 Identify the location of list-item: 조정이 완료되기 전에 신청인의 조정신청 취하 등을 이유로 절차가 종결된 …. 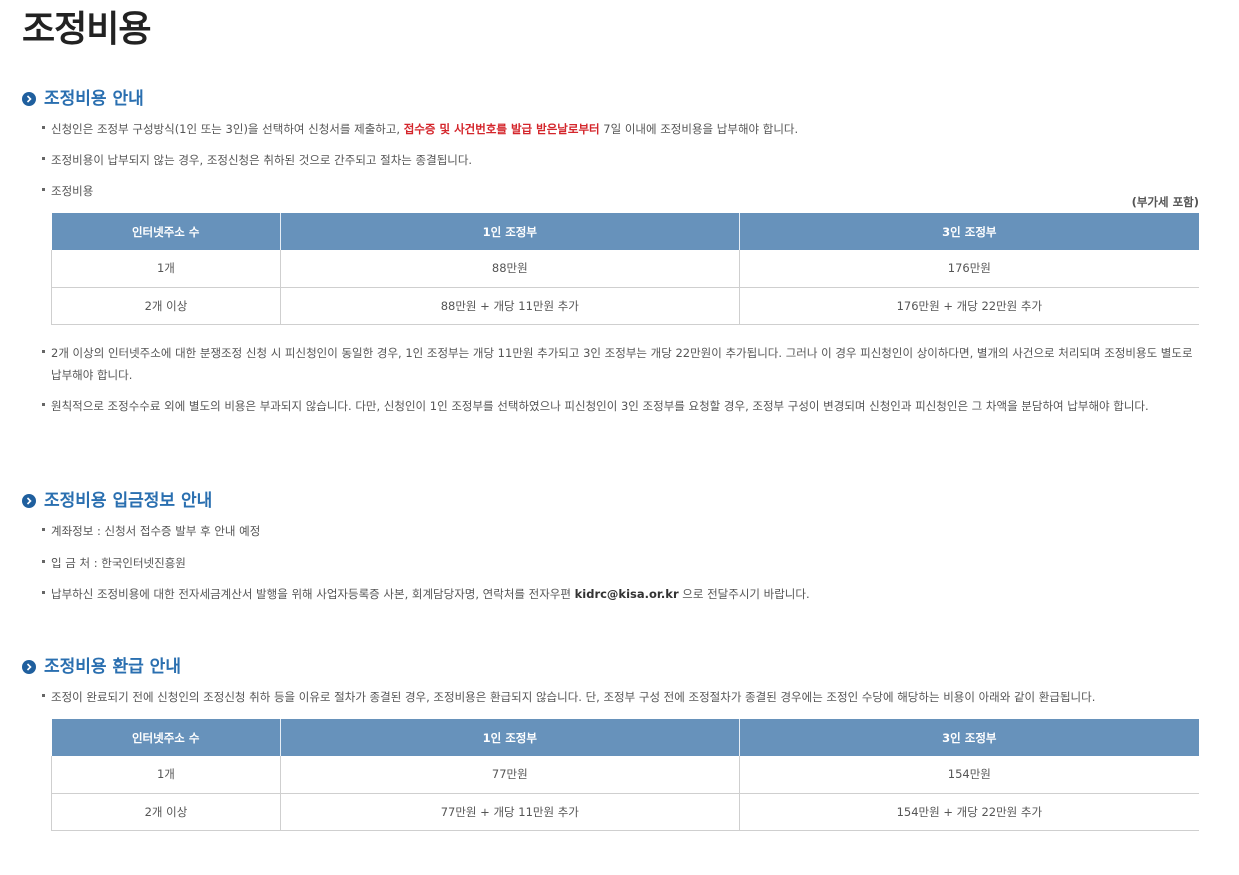
(632, 697).